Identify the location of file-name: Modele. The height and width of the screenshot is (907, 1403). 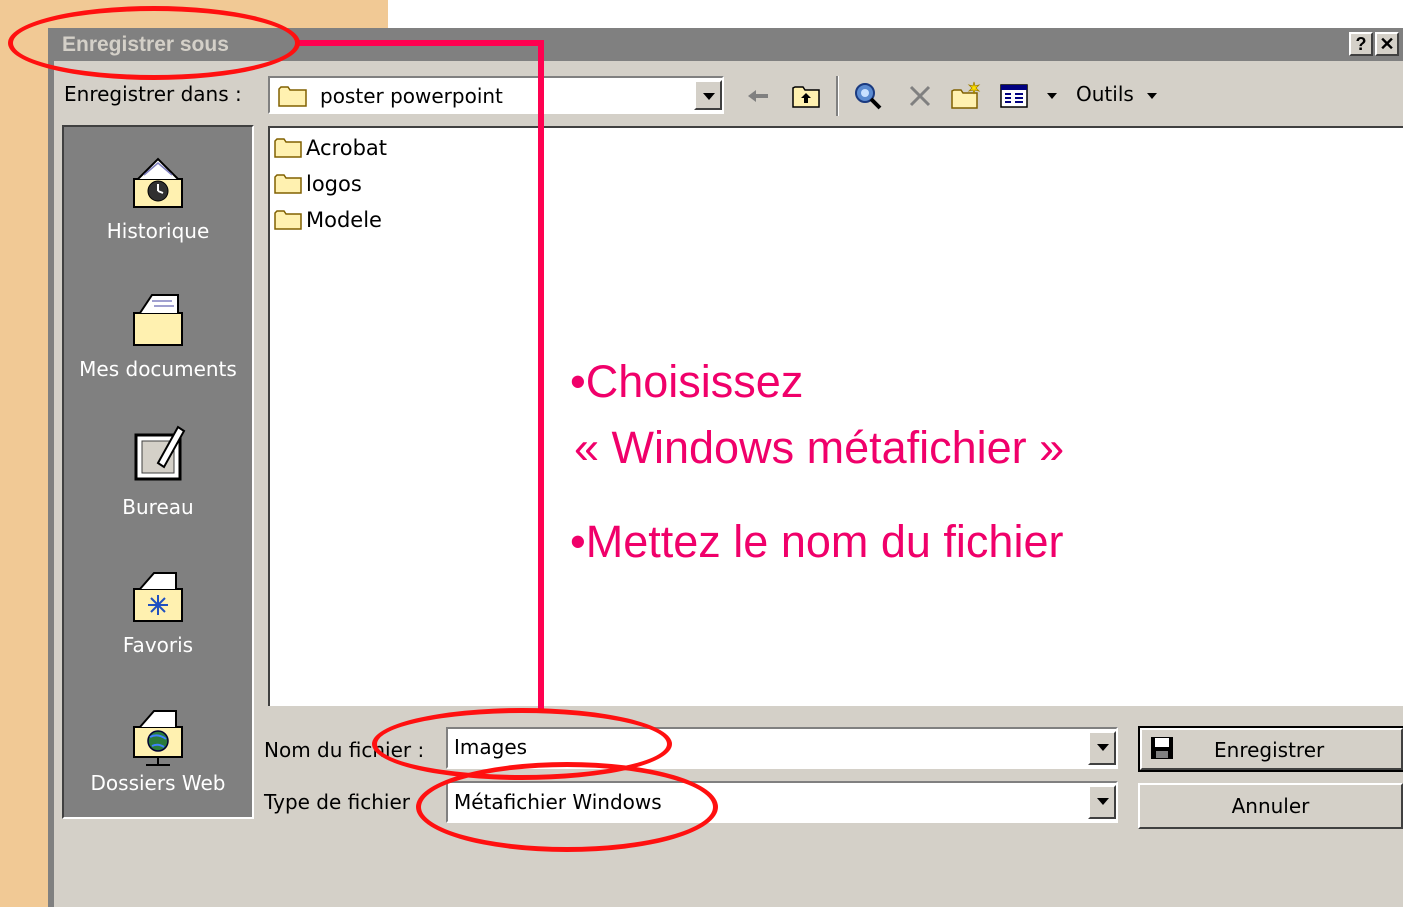
(344, 220).